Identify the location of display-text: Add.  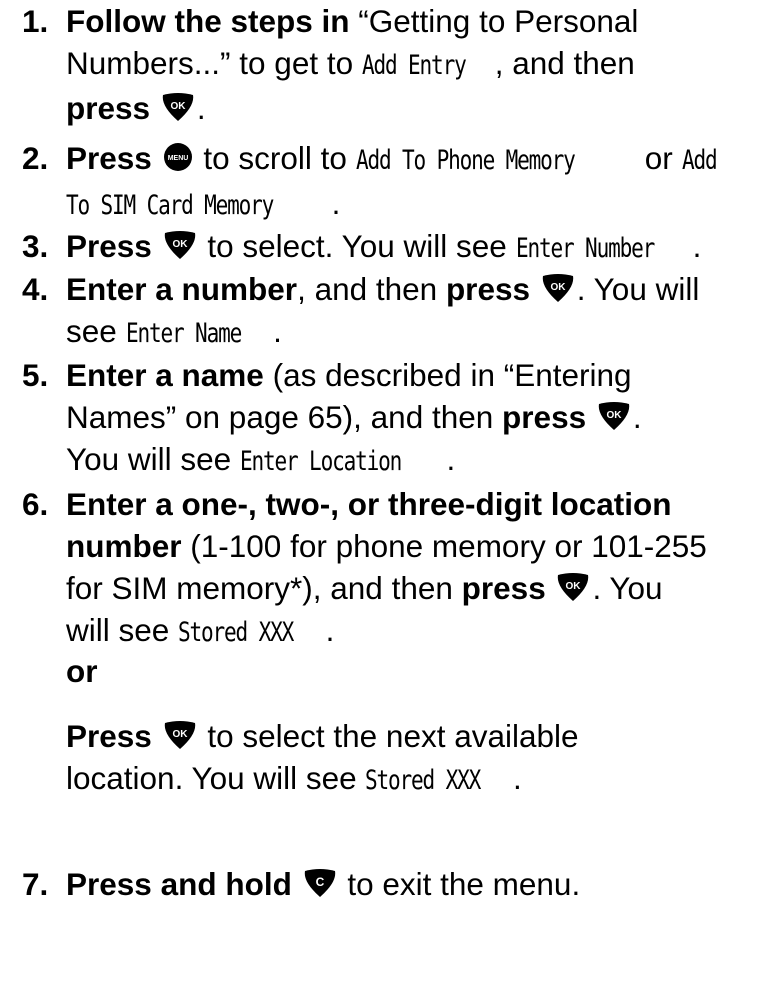
(699, 160).